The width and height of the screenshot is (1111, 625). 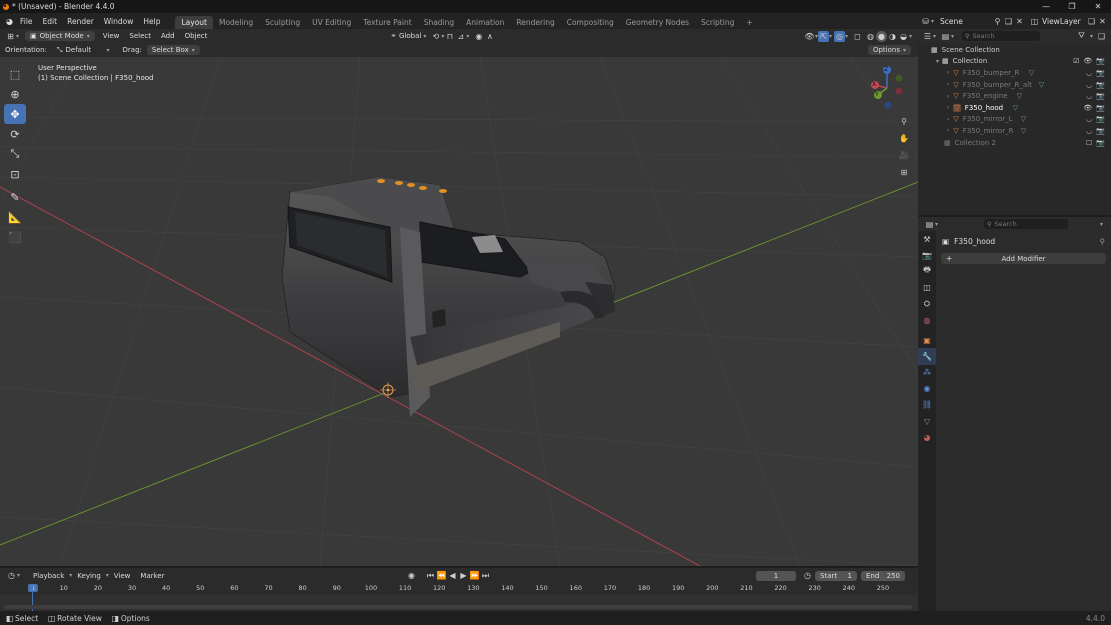 I want to click on menu-render: Render, so click(x=80, y=21).